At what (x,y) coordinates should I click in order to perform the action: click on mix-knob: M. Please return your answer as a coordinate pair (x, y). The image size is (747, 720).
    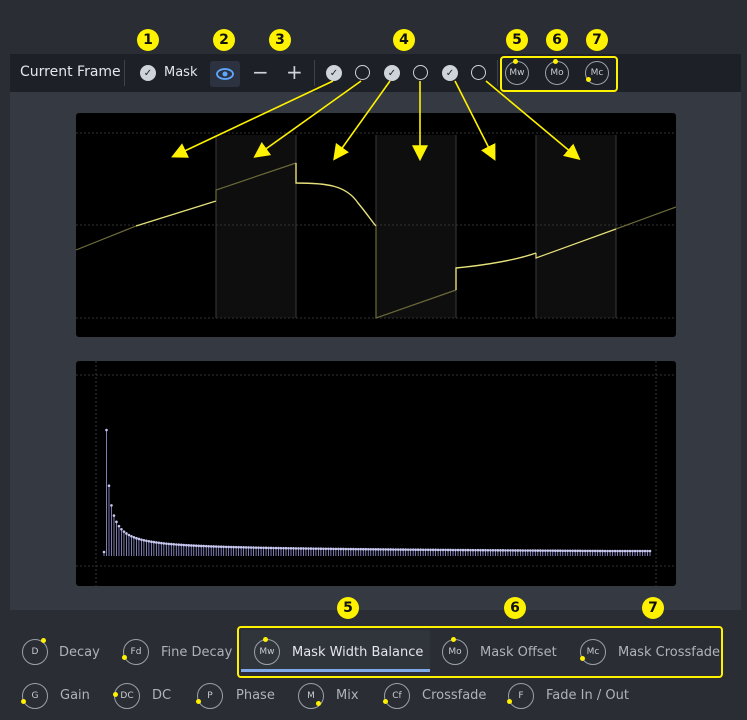
    Looking at the image, I should click on (311, 696).